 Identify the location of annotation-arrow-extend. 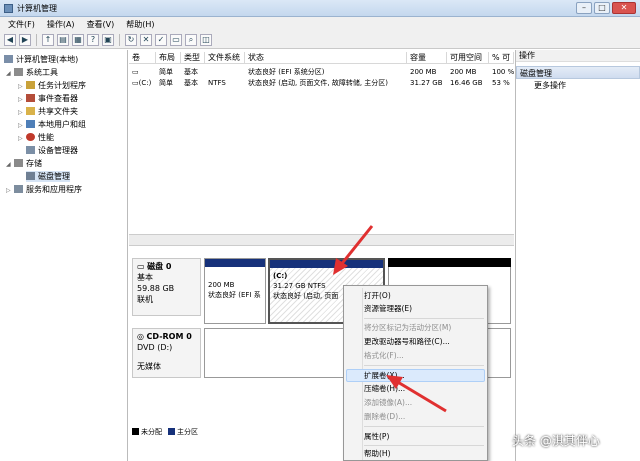
(416, 394).